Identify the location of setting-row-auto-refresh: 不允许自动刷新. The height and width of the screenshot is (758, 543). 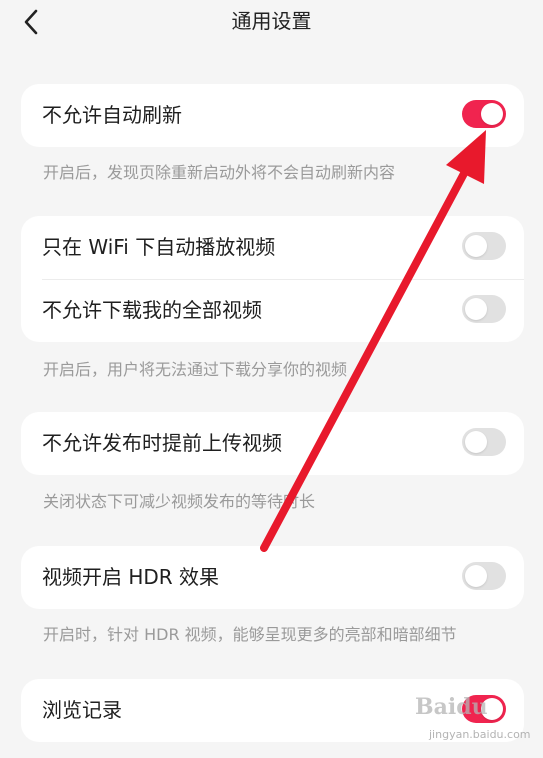
(272, 115).